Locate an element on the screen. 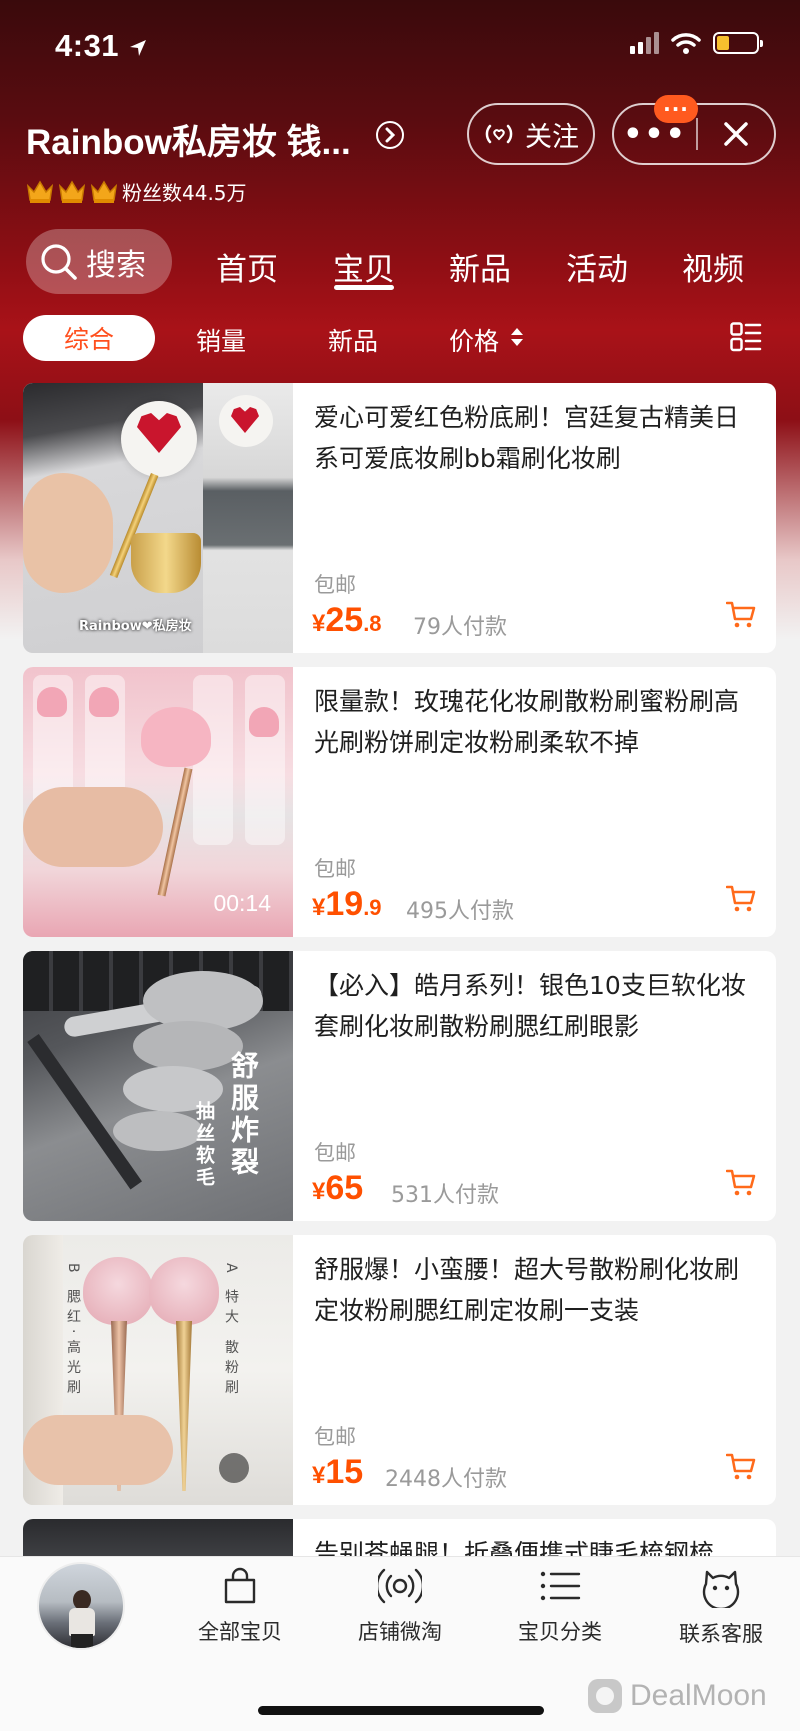  play-icon is located at coordinates (234, 1468).